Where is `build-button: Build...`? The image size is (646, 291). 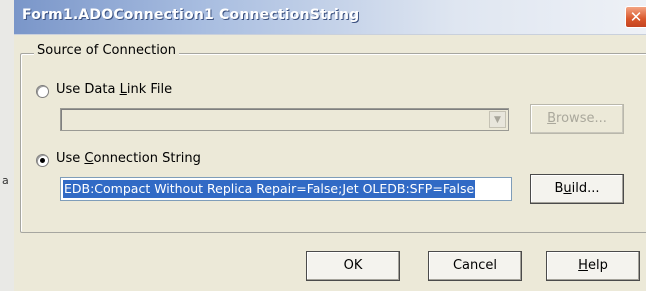
build-button: Build... is located at coordinates (577, 189).